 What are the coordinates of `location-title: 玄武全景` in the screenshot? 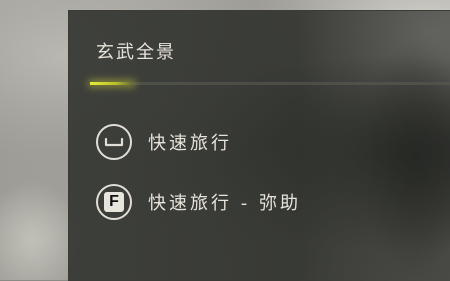 It's located at (136, 52).